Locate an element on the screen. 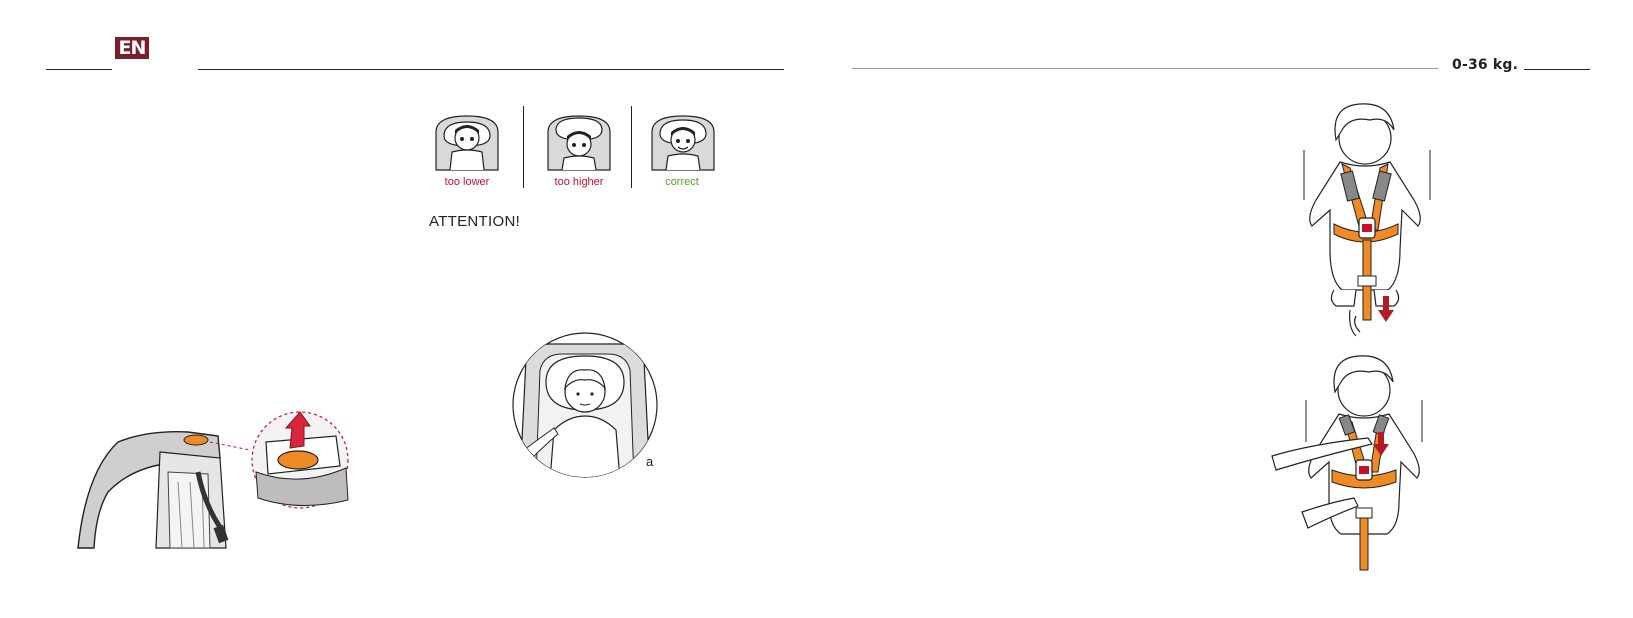 This screenshot has height=618, width=1633. header-rule-right-short is located at coordinates (1557, 69).